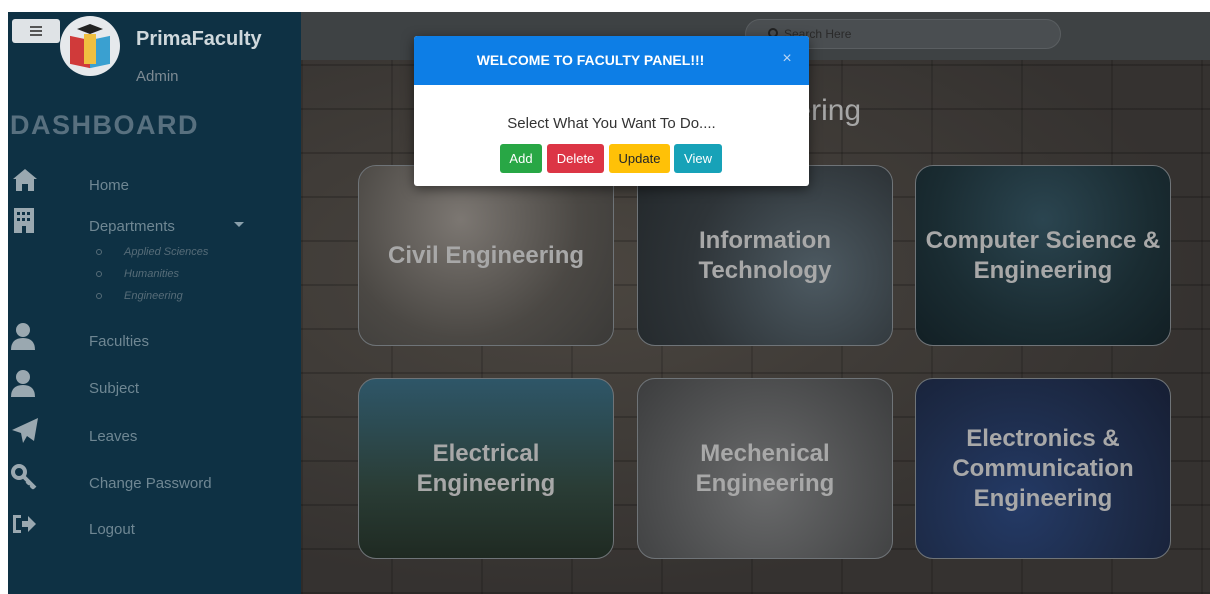 This screenshot has height=594, width=1210. What do you see at coordinates (1043, 255) in the screenshot?
I see `card-label: Computer Science & Engineering` at bounding box center [1043, 255].